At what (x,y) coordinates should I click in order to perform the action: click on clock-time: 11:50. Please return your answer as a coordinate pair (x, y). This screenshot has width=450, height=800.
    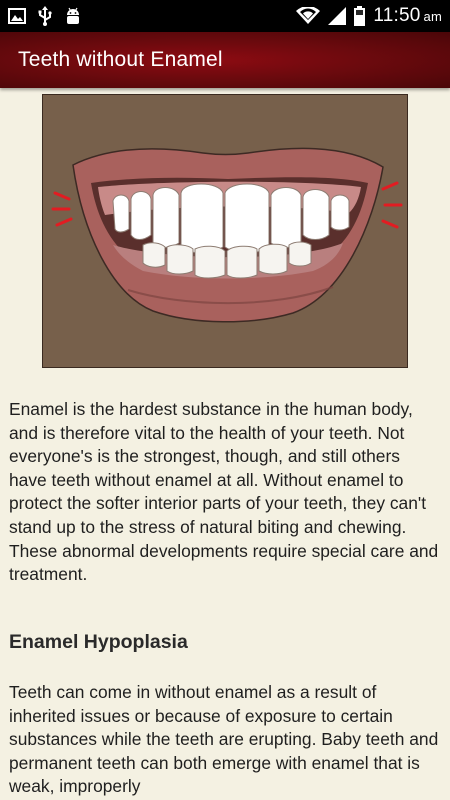
    Looking at the image, I should click on (397, 15).